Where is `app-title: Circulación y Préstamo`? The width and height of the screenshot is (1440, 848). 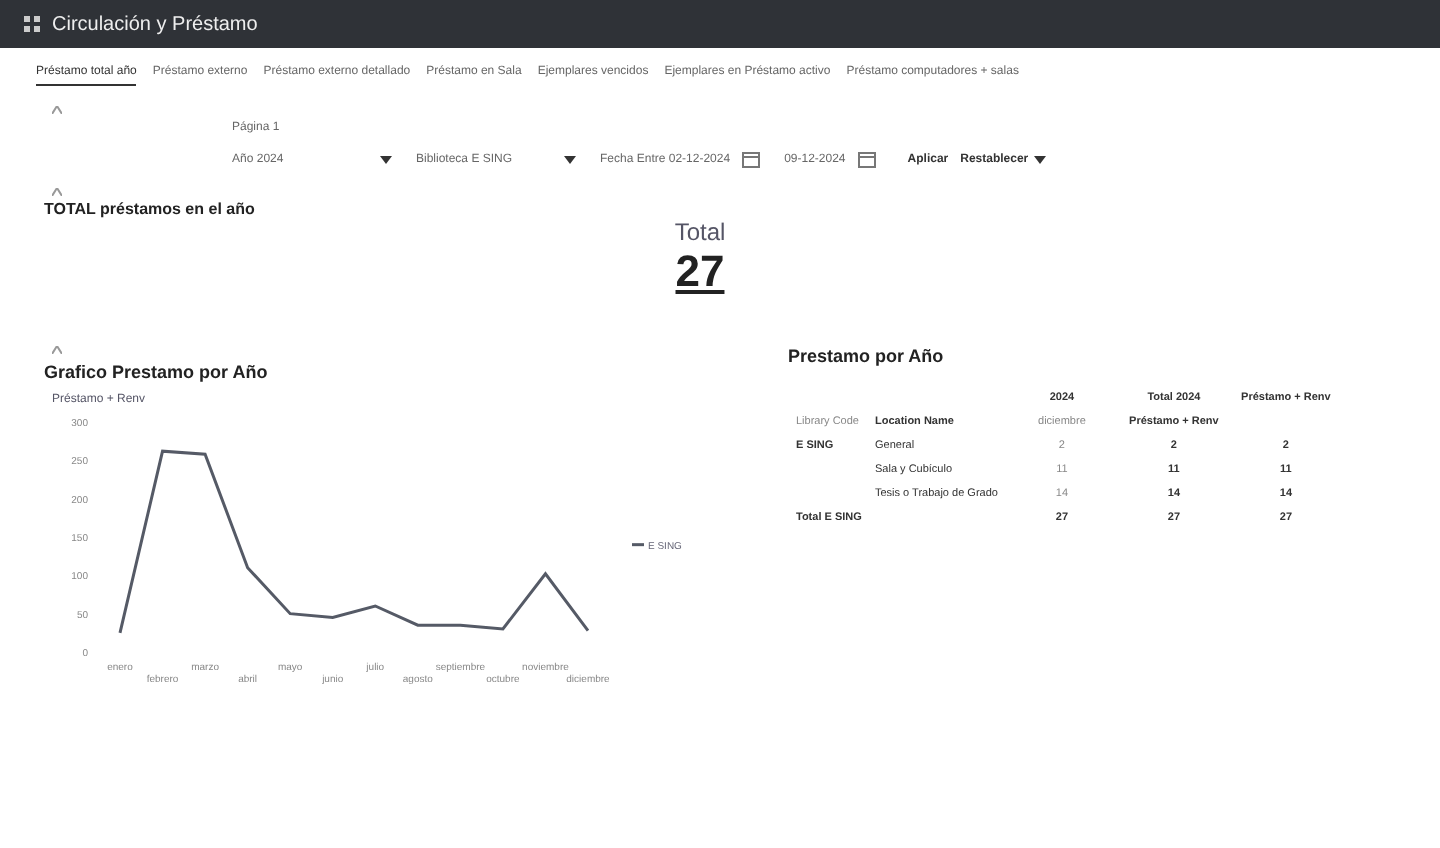
app-title: Circulación y Préstamo is located at coordinates (155, 24).